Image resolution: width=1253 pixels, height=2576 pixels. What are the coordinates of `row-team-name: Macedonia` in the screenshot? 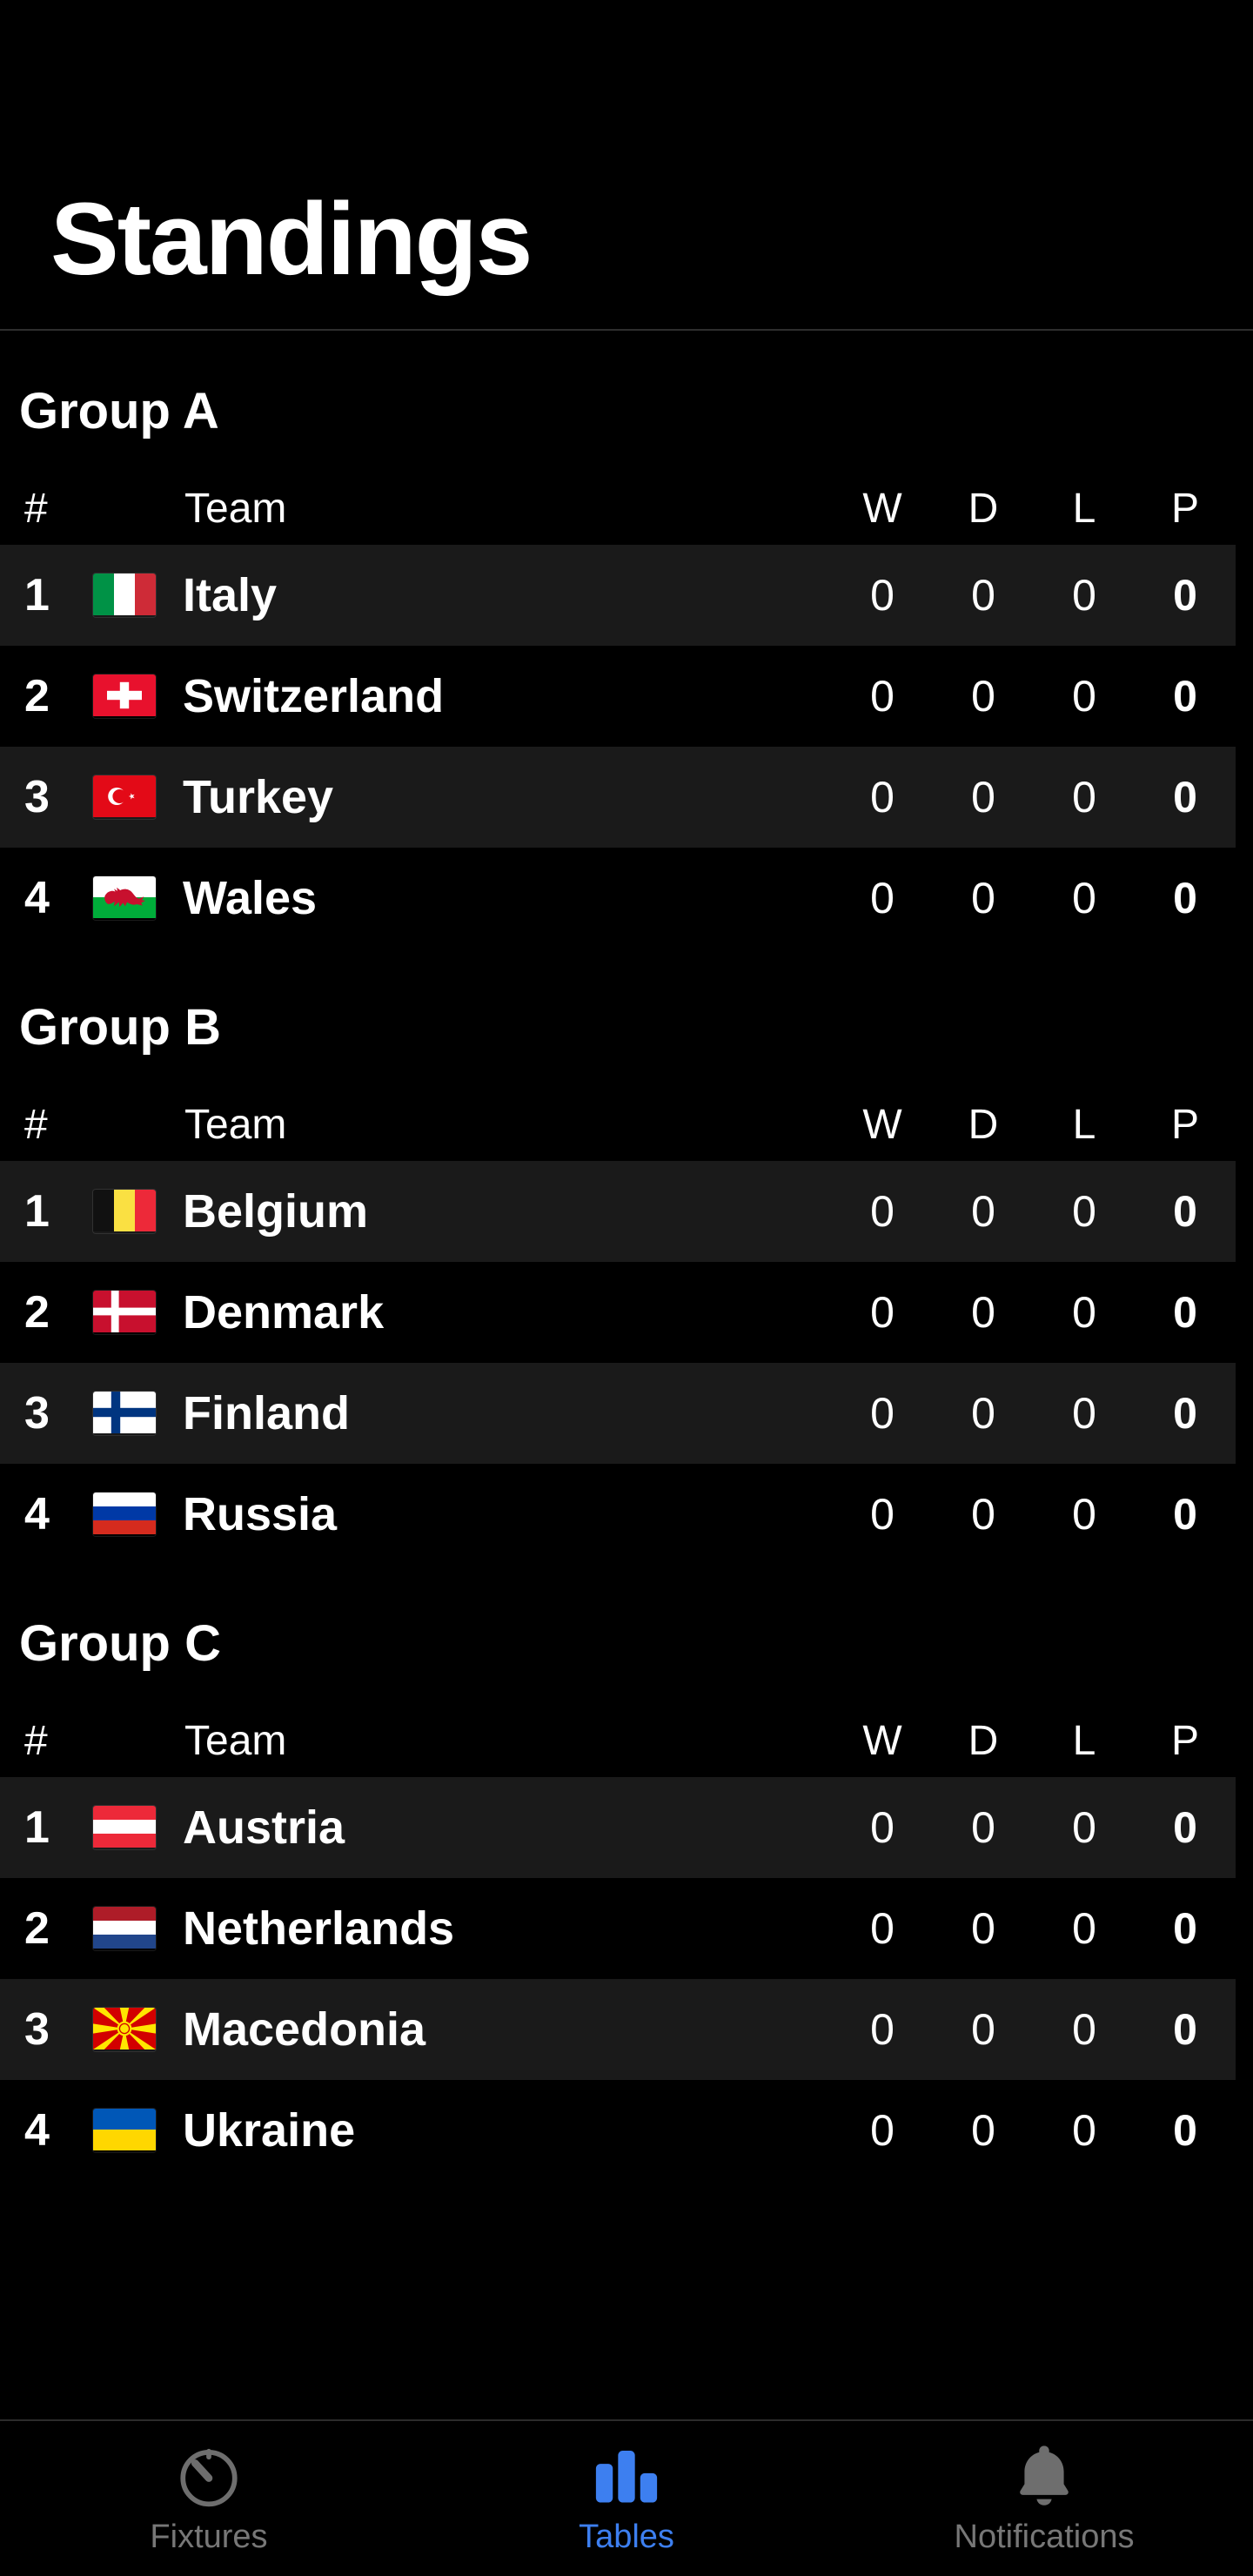 It's located at (304, 2029).